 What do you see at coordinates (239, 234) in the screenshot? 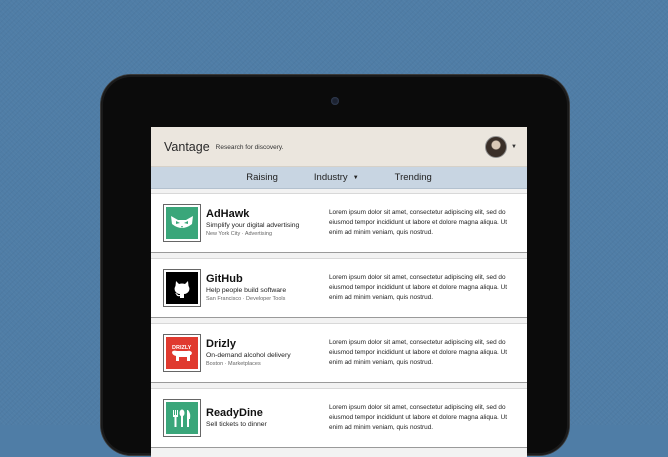
I see `company-location: New York City · Advertising` at bounding box center [239, 234].